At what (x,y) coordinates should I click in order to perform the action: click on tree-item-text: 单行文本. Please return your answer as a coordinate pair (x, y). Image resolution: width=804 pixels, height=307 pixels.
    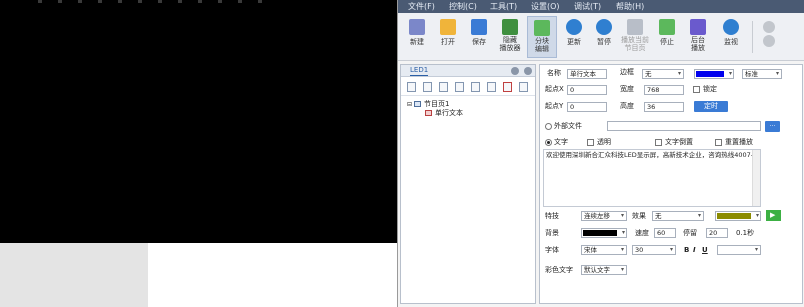
    Looking at the image, I should click on (444, 113).